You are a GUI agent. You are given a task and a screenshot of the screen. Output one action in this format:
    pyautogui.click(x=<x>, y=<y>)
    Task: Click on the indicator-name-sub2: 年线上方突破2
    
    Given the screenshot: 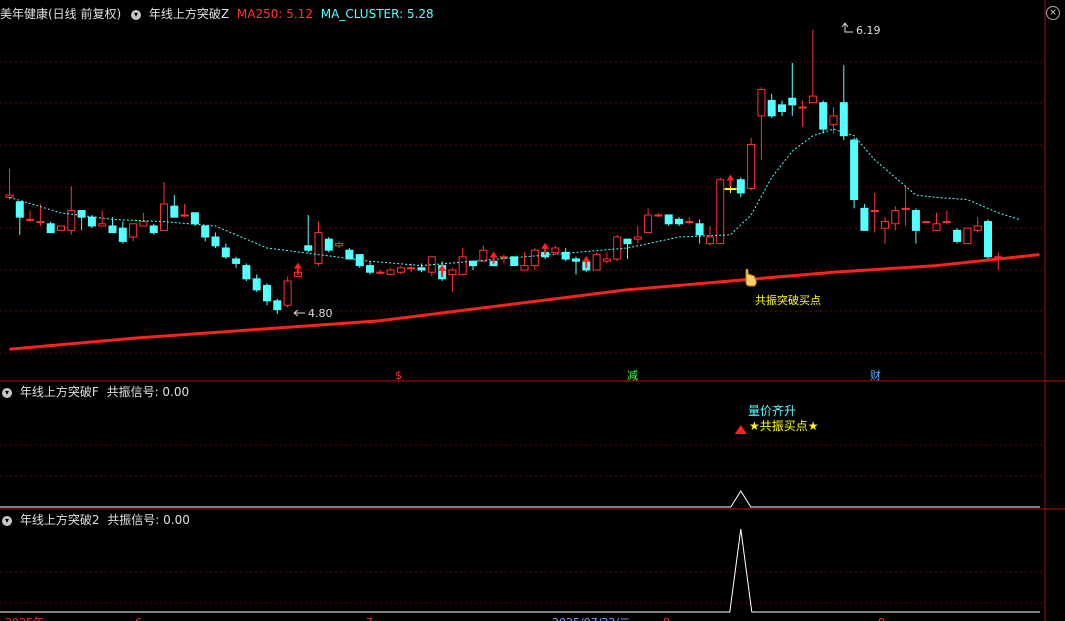 What is the action you would take?
    pyautogui.click(x=60, y=520)
    